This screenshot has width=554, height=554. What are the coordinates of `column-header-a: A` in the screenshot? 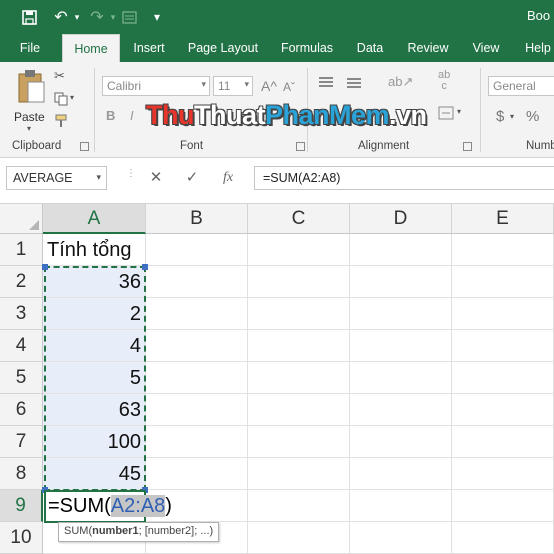 It's located at (94, 219).